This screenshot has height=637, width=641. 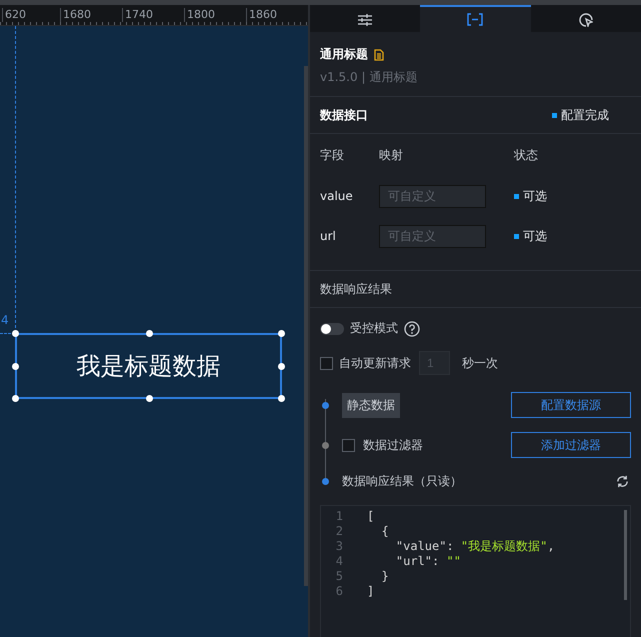 I want to click on outline-button: 配置数据源, so click(x=571, y=405).